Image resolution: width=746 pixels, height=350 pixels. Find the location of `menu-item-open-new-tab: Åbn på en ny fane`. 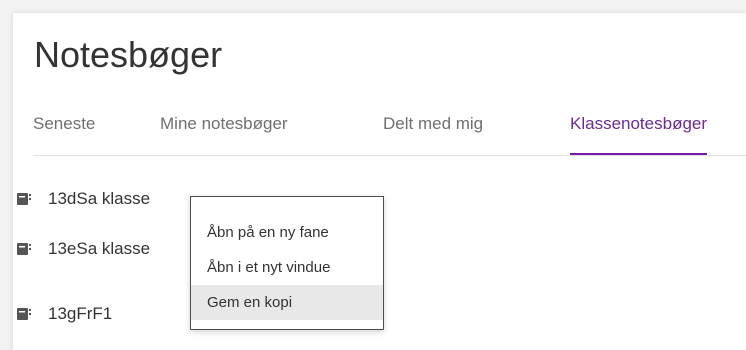

menu-item-open-new-tab: Åbn på en ny fane is located at coordinates (287, 232).